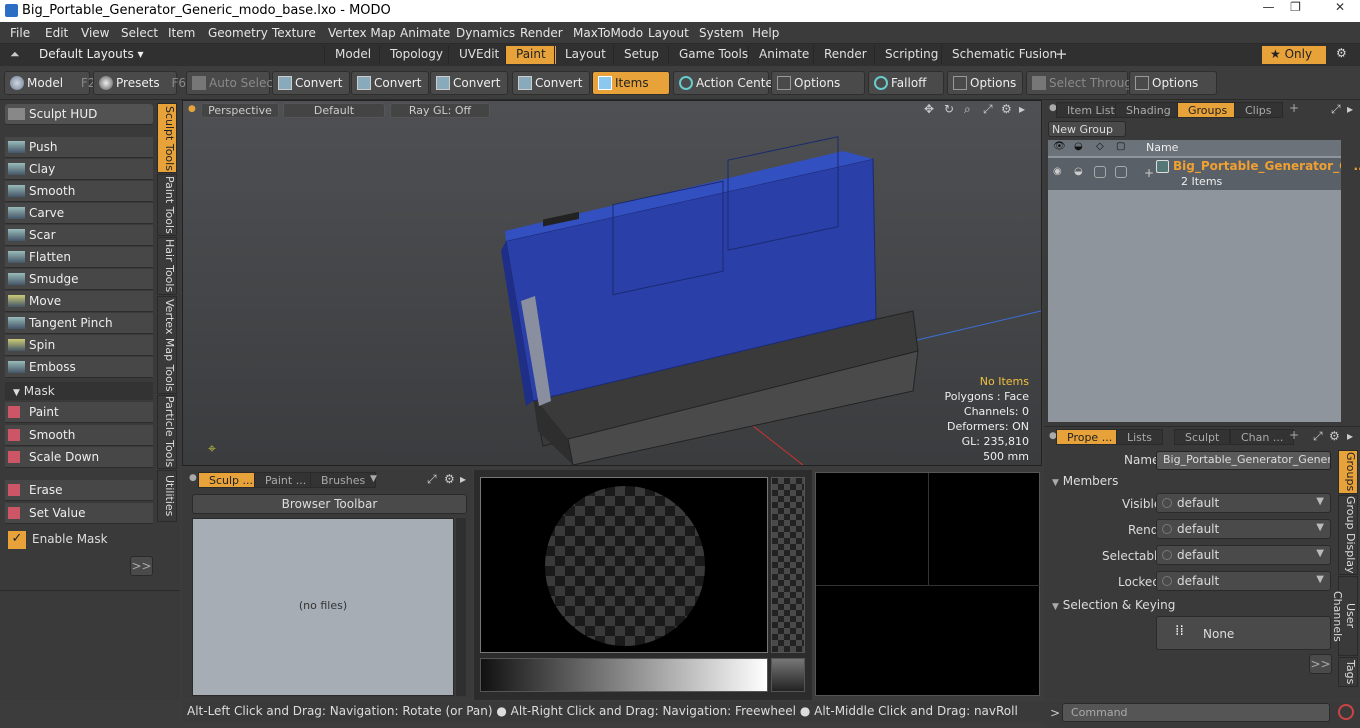  What do you see at coordinates (232, 83) in the screenshot?
I see `auto-select-button: Auto Select` at bounding box center [232, 83].